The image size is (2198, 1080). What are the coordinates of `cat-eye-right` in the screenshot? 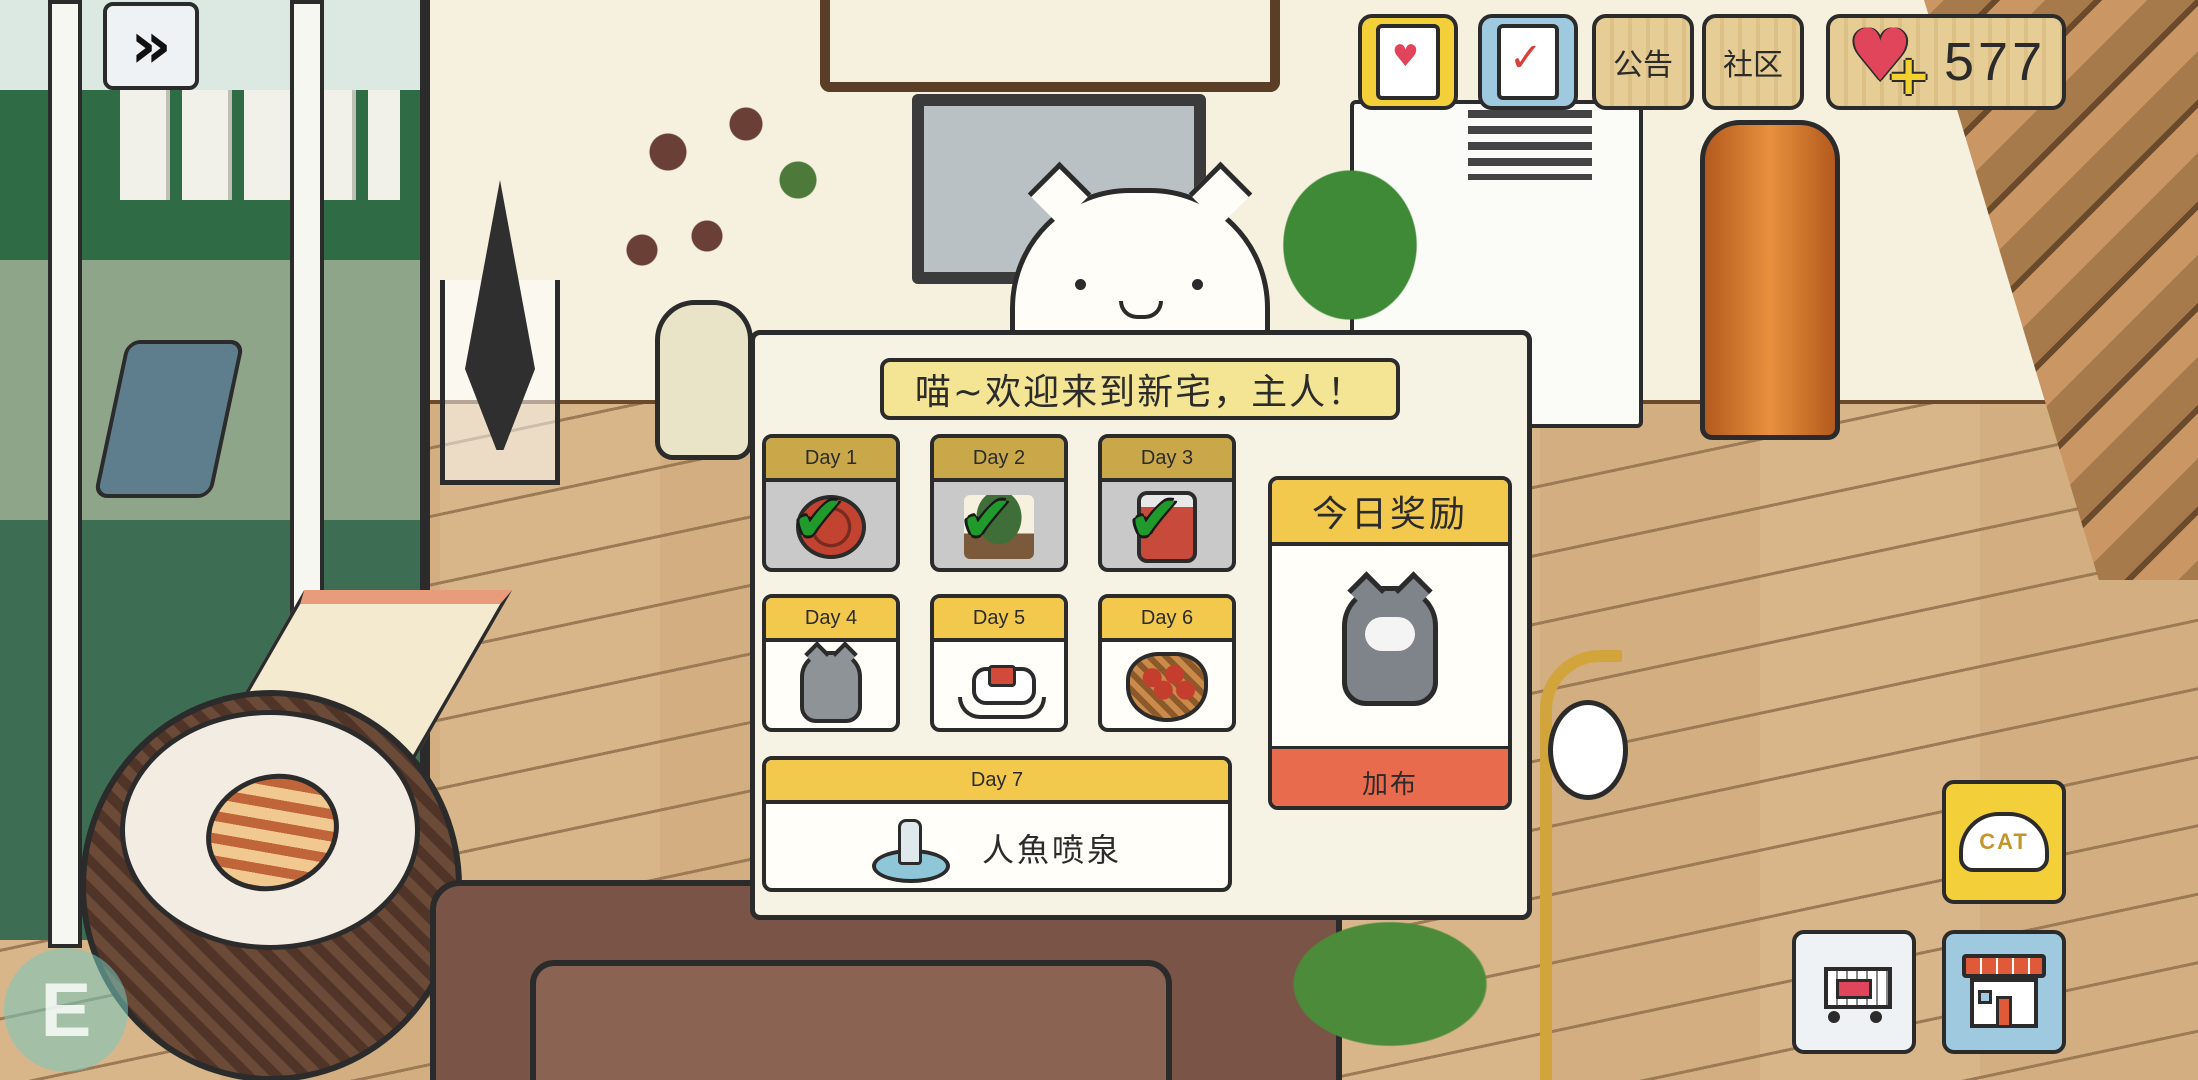 It's located at (1197, 284).